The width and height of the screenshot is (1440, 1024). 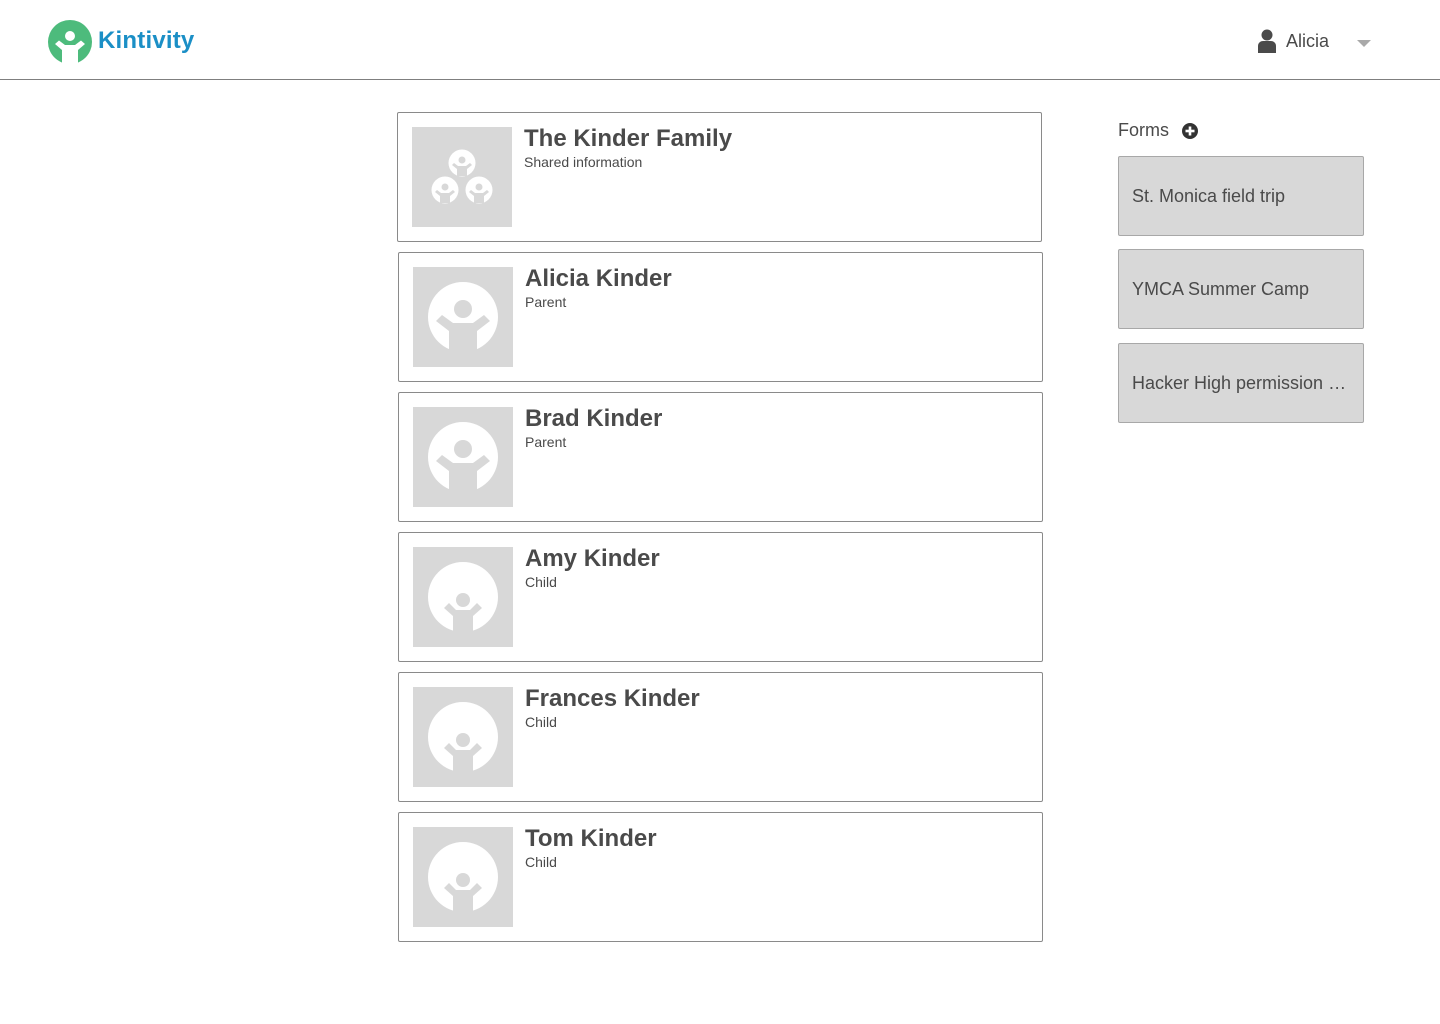 I want to click on member-name: Frances Kinder, so click(x=612, y=698).